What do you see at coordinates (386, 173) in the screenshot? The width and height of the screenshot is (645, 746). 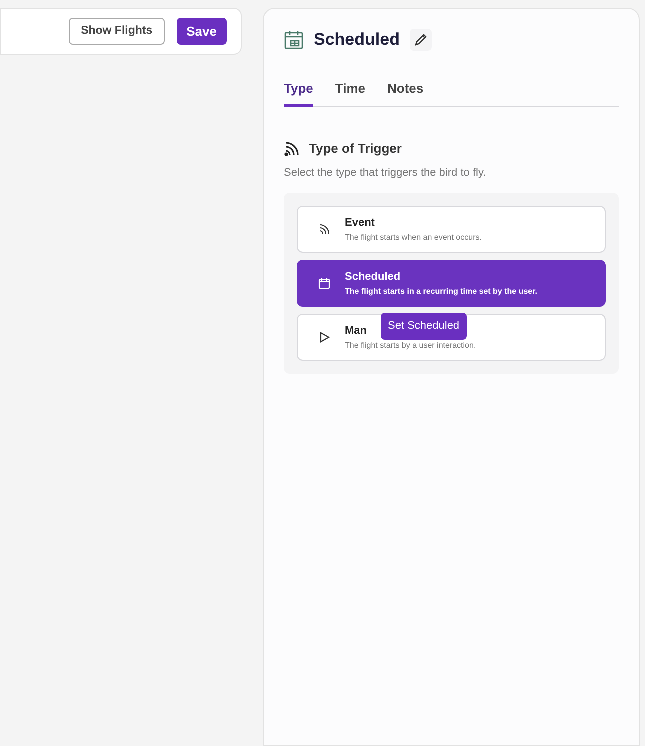 I see `section-hint: Select the type that triggers the bird to fly.` at bounding box center [386, 173].